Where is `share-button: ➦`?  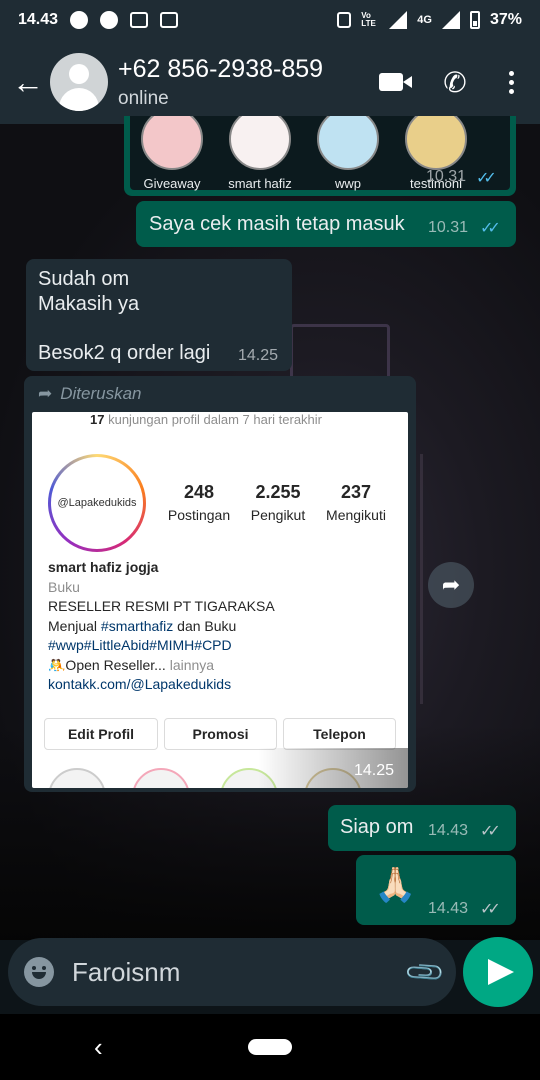
share-button: ➦ is located at coordinates (451, 585).